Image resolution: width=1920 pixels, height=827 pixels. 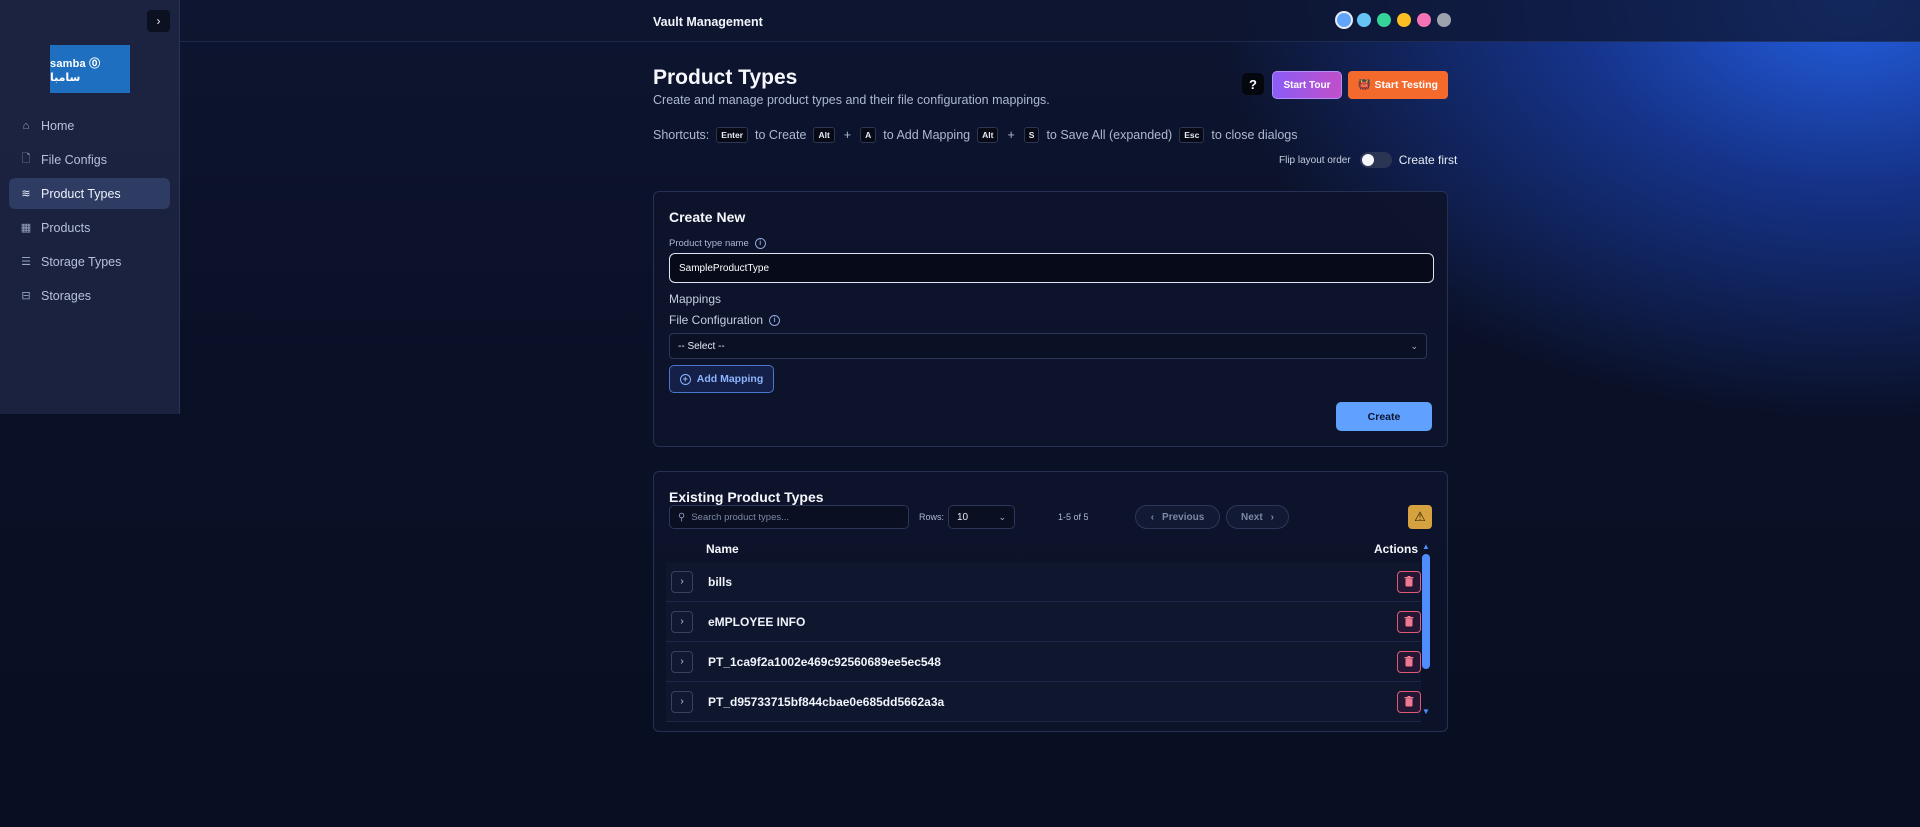 I want to click on archive-icon: ⊟, so click(x=26, y=296).